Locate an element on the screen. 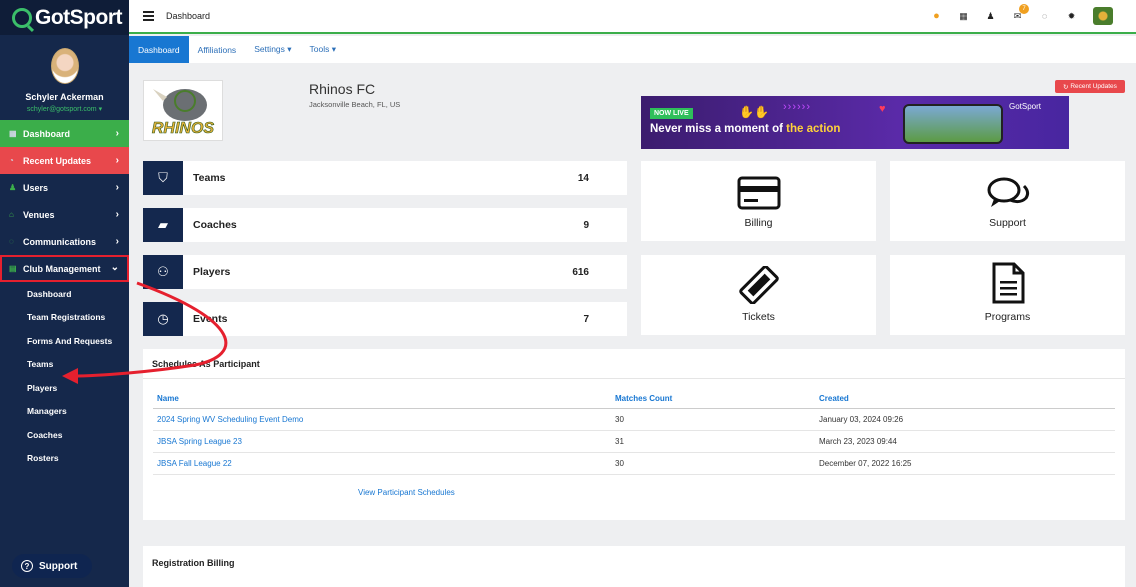 The image size is (1136, 587). club-icon: ▤ is located at coordinates (13, 268).